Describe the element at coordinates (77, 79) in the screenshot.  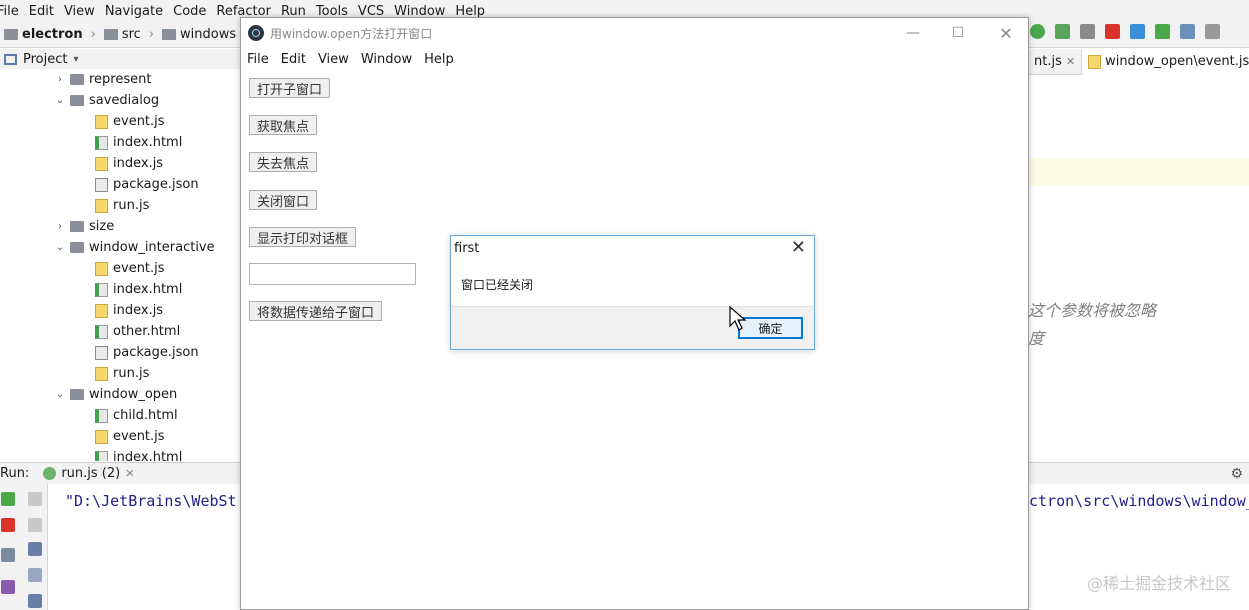
I see `folder-icon` at that location.